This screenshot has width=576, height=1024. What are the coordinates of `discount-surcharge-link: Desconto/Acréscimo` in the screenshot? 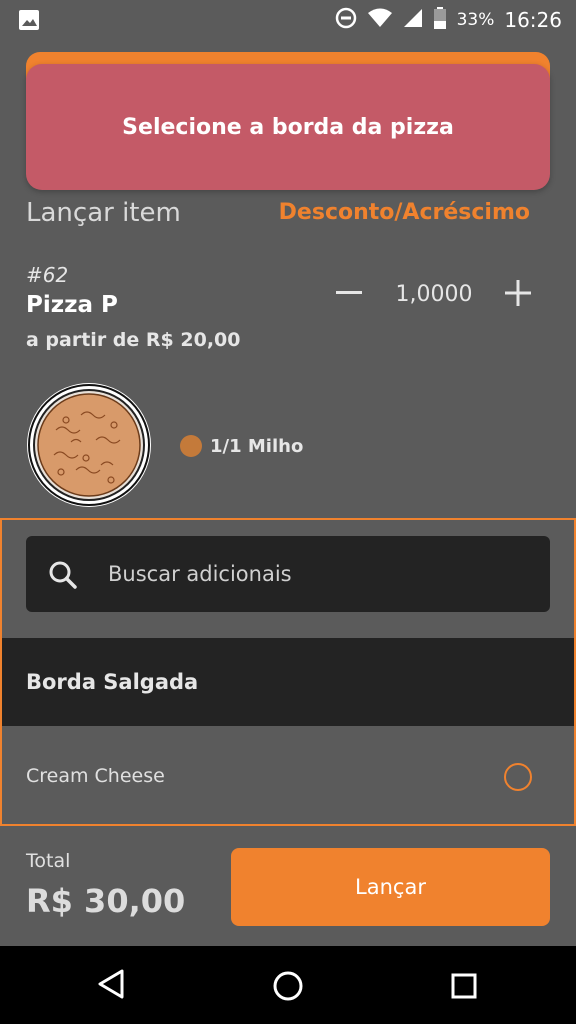 It's located at (404, 212).